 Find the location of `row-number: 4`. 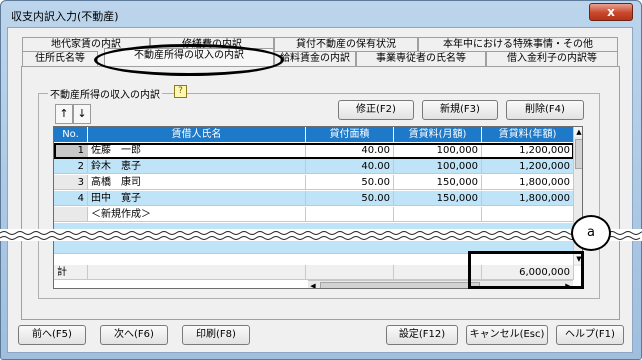

row-number: 4 is located at coordinates (71, 198).